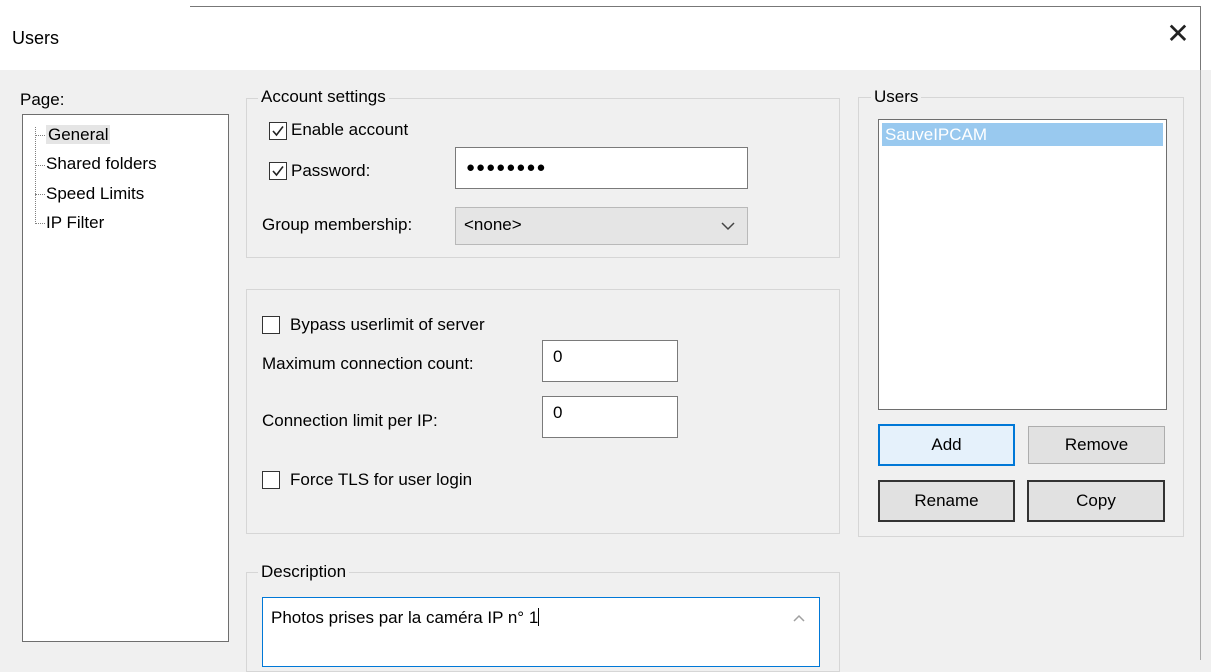 The height and width of the screenshot is (672, 1211). Describe the element at coordinates (1022, 134) in the screenshot. I see `list-item: SauveIPCAM` at that location.